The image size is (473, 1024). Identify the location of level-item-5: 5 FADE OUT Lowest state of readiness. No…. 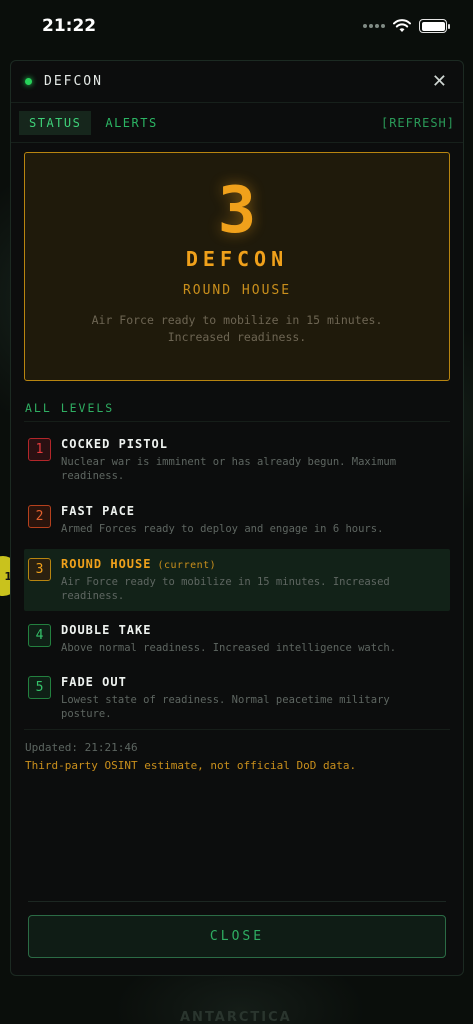
(237, 698).